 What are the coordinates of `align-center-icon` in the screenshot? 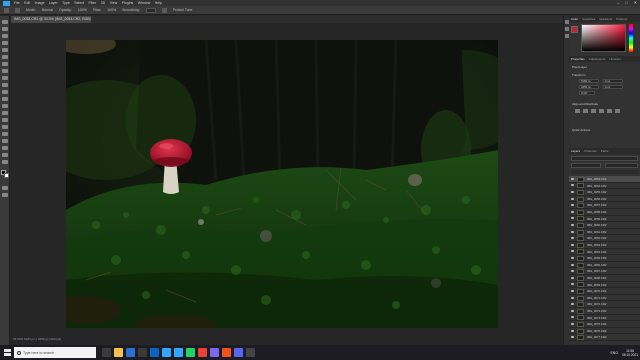 It's located at (585, 111).